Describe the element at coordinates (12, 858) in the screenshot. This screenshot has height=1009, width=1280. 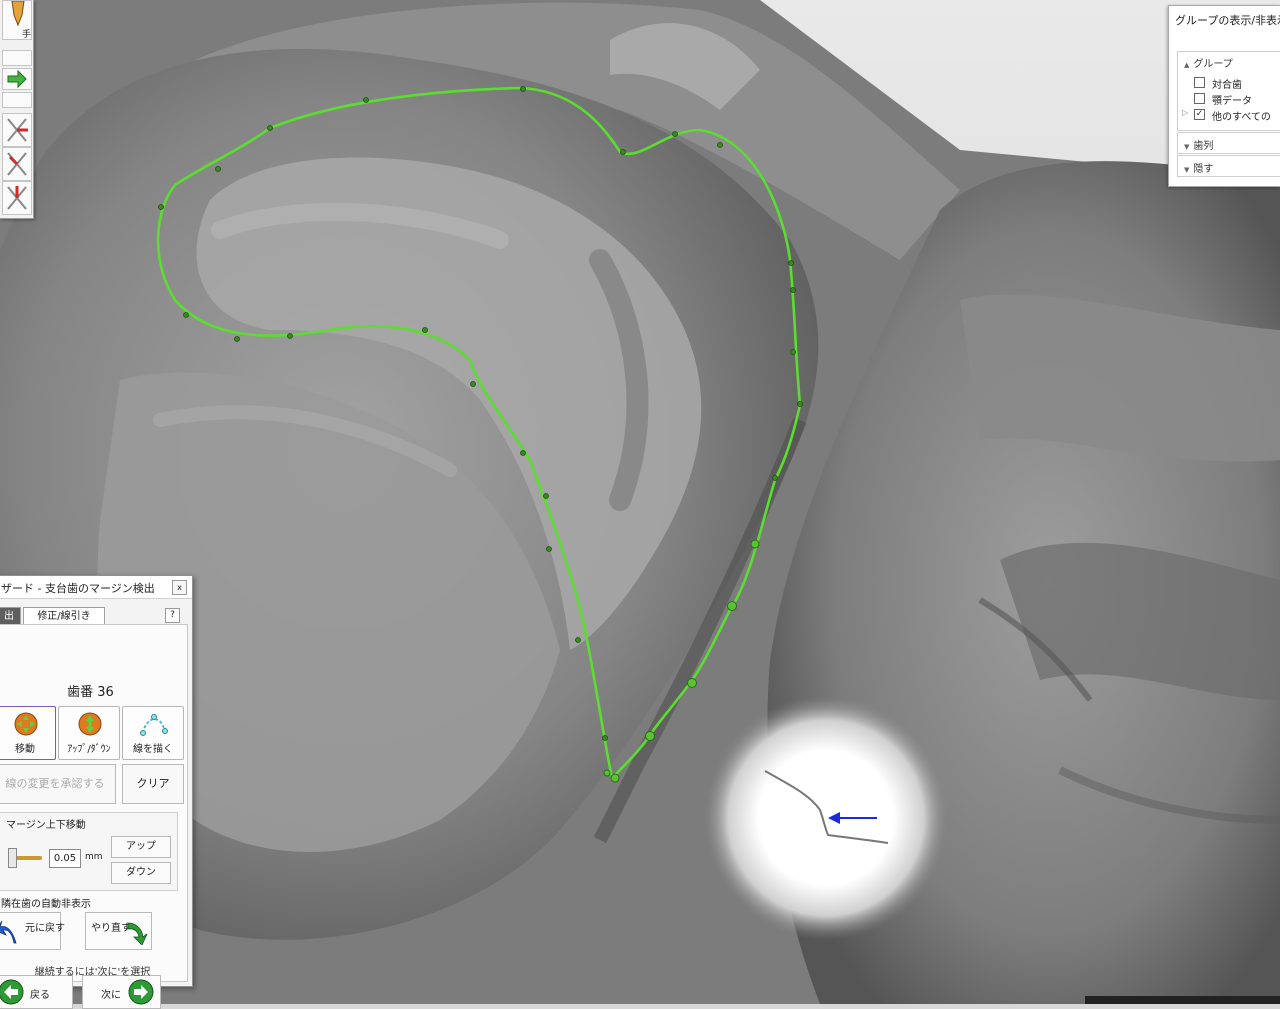
I see `step-slider-thumb` at that location.